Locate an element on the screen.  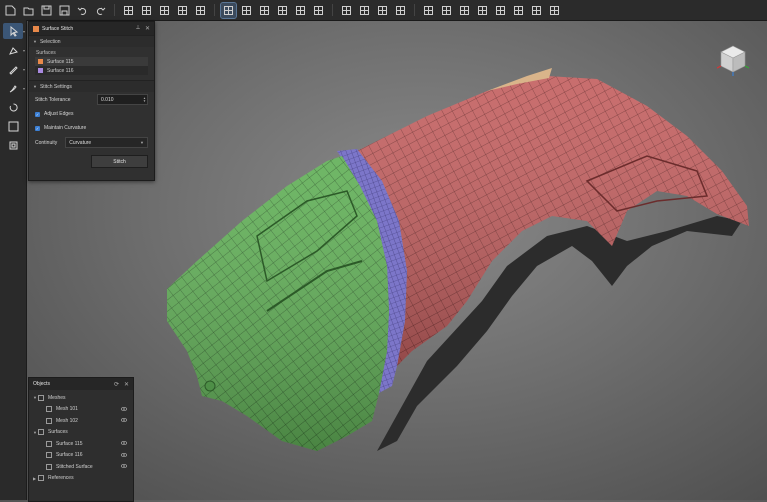
new-file-icon is located at coordinates (10, 10).